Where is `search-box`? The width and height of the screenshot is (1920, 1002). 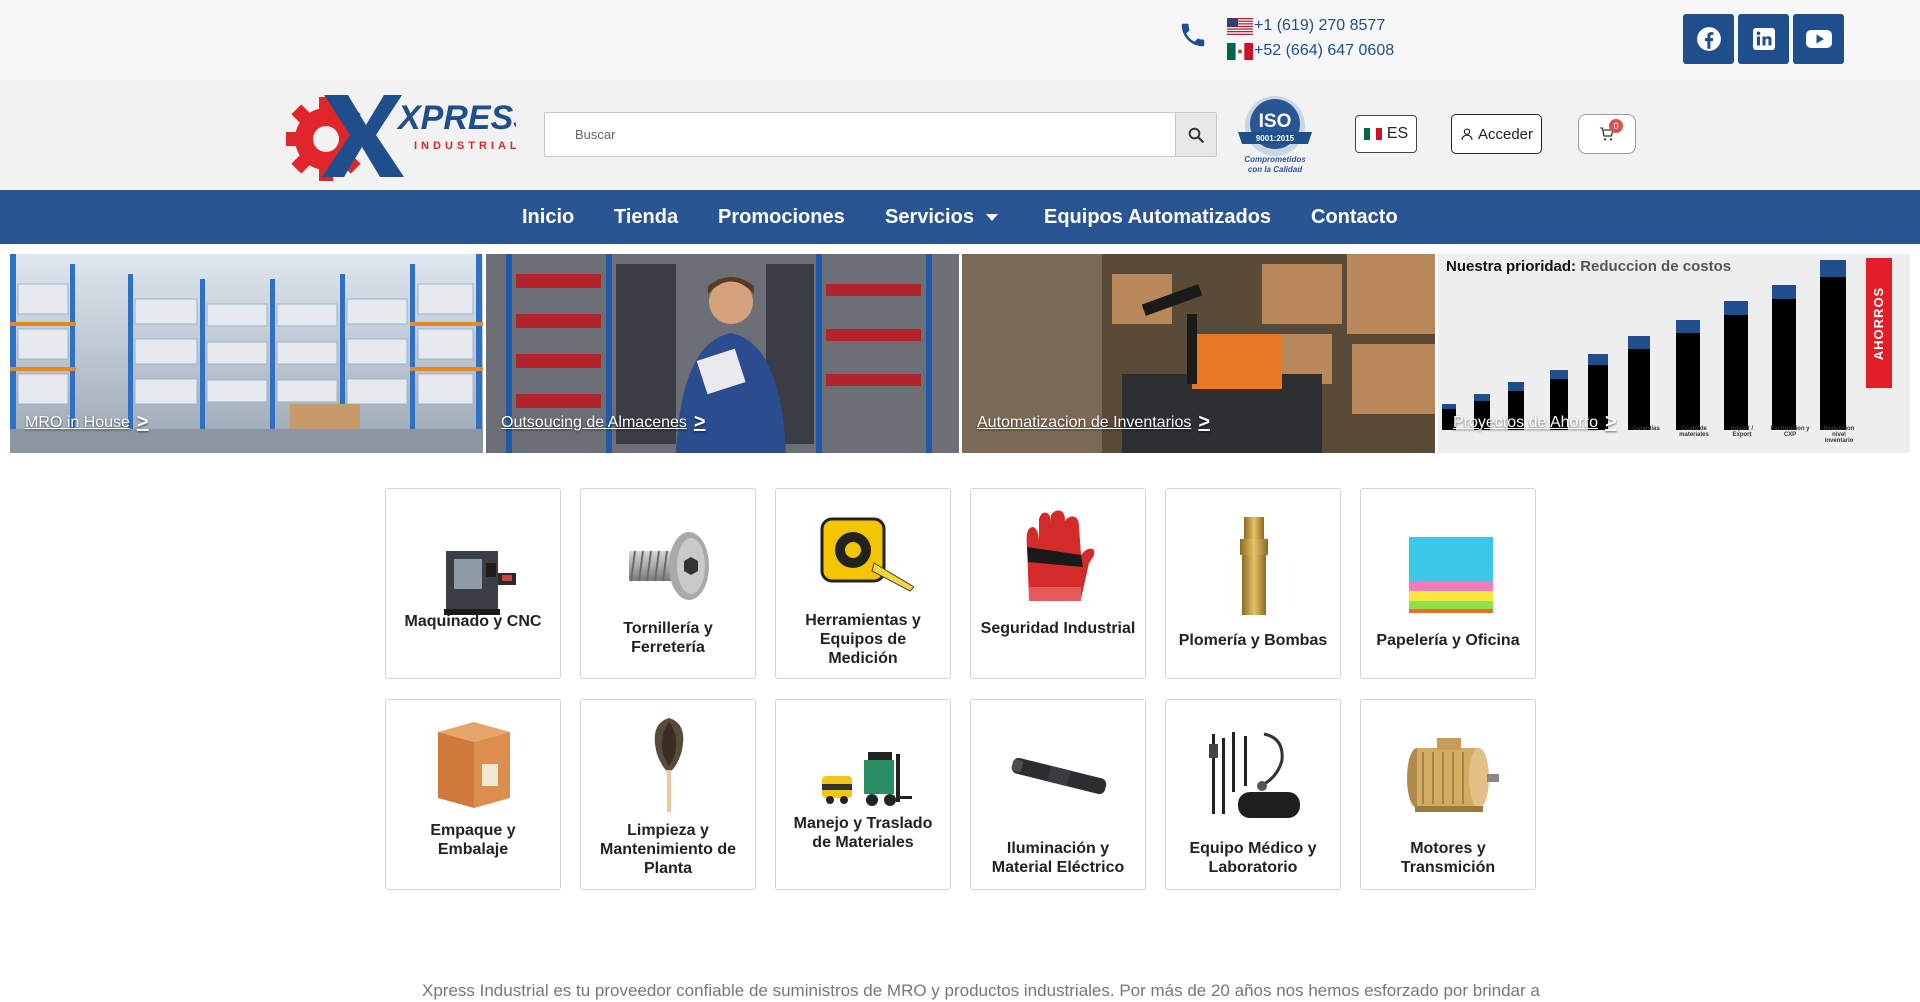
search-box is located at coordinates (880, 134).